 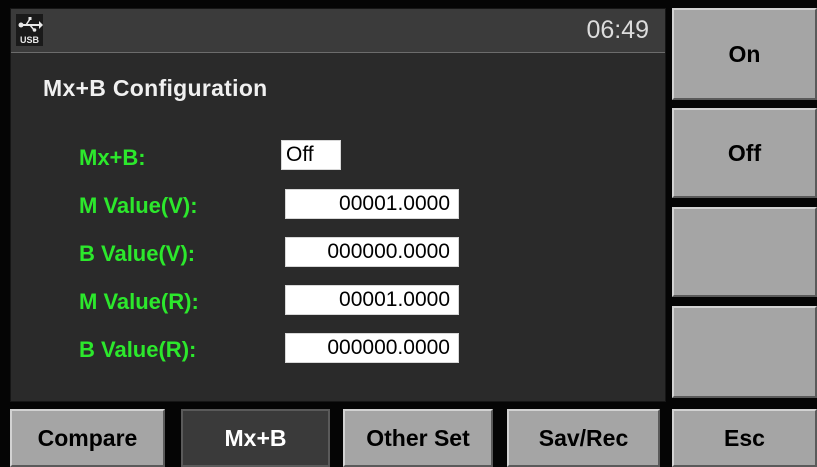 What do you see at coordinates (744, 153) in the screenshot?
I see `off-button: Off` at bounding box center [744, 153].